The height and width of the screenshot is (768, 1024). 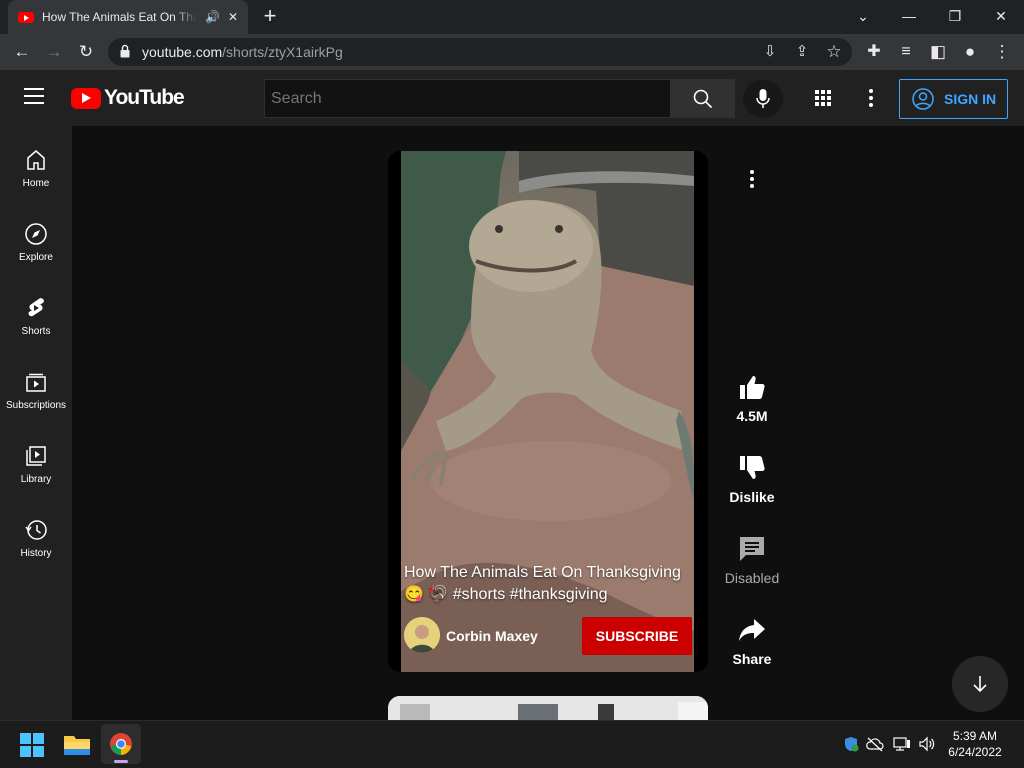 What do you see at coordinates (492, 636) in the screenshot?
I see `channel-name: Corbin Maxey` at bounding box center [492, 636].